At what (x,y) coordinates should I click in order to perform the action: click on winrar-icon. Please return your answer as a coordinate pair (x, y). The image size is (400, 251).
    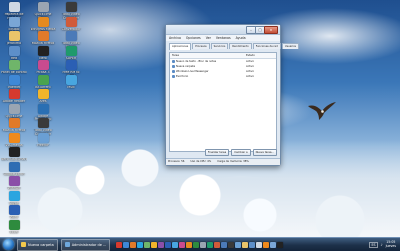
    Looking at the image, I should click on (14, 181).